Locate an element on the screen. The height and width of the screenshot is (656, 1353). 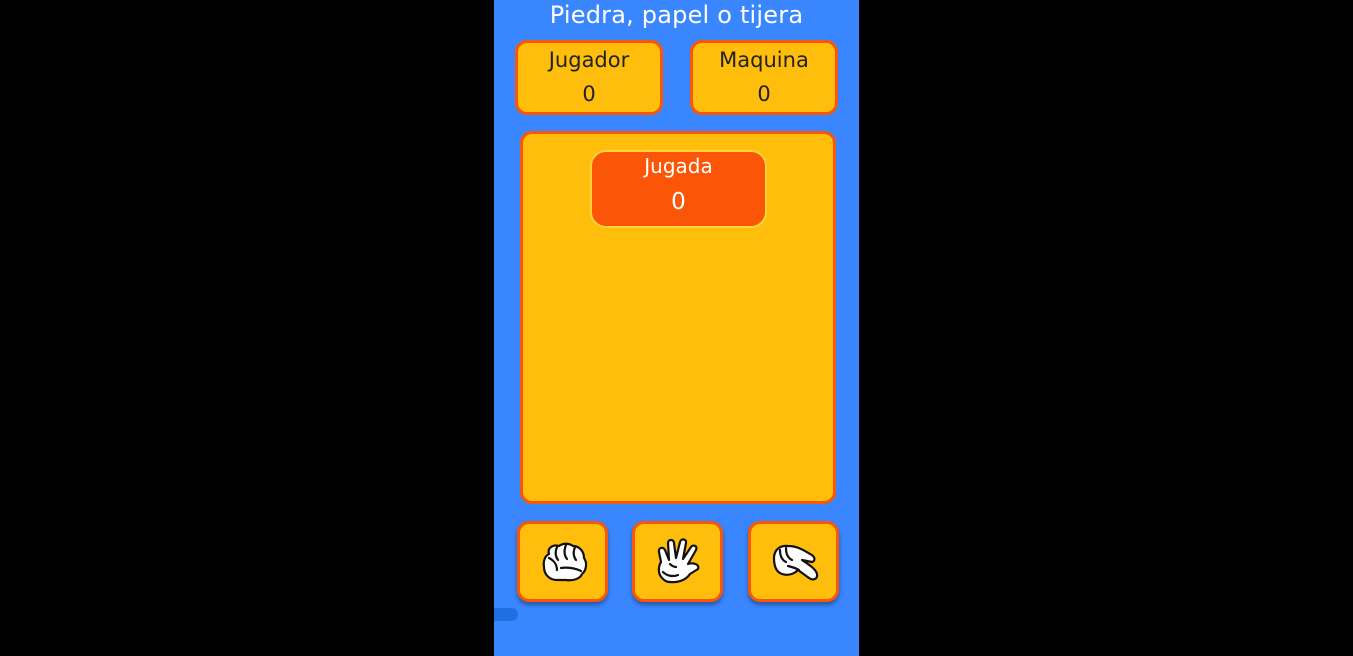
paper-button is located at coordinates (677, 561).